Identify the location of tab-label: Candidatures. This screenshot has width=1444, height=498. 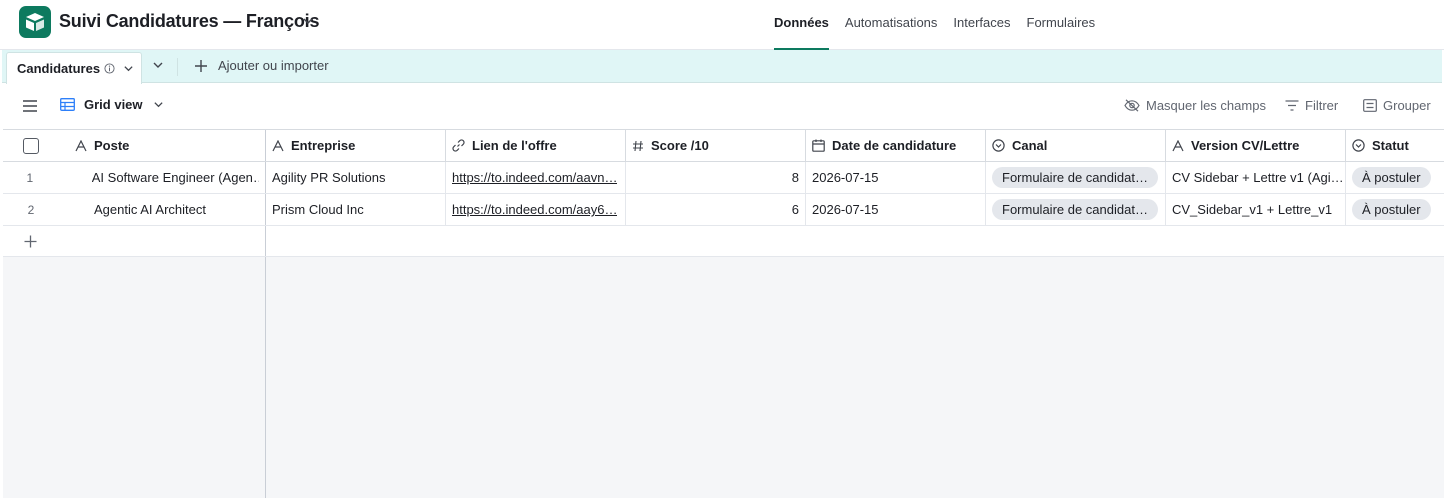
(59, 68).